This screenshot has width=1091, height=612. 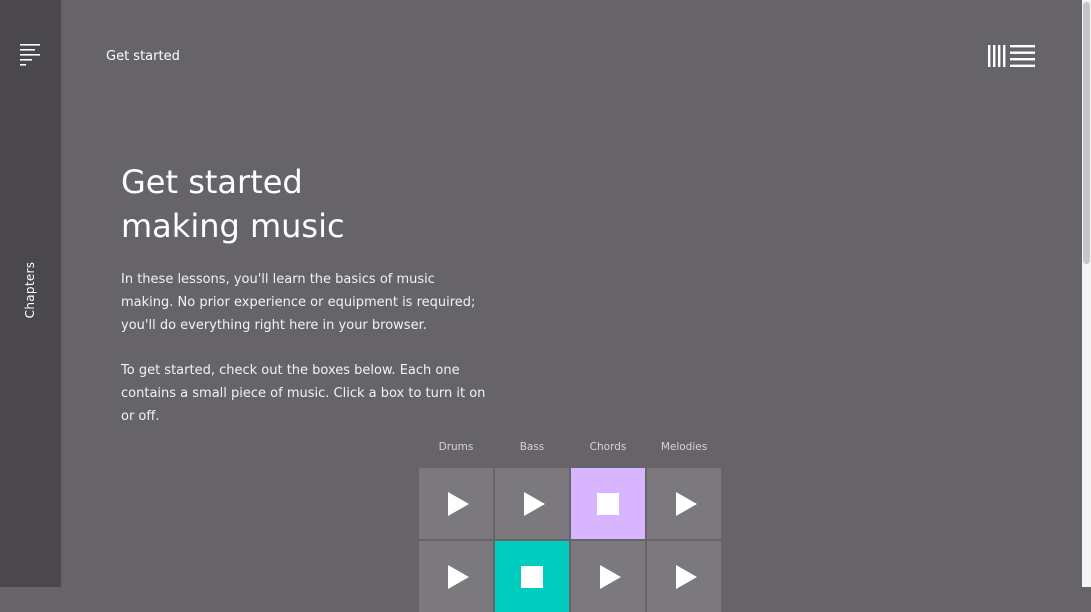 I want to click on sidebar: Chapters, so click(x=30, y=293).